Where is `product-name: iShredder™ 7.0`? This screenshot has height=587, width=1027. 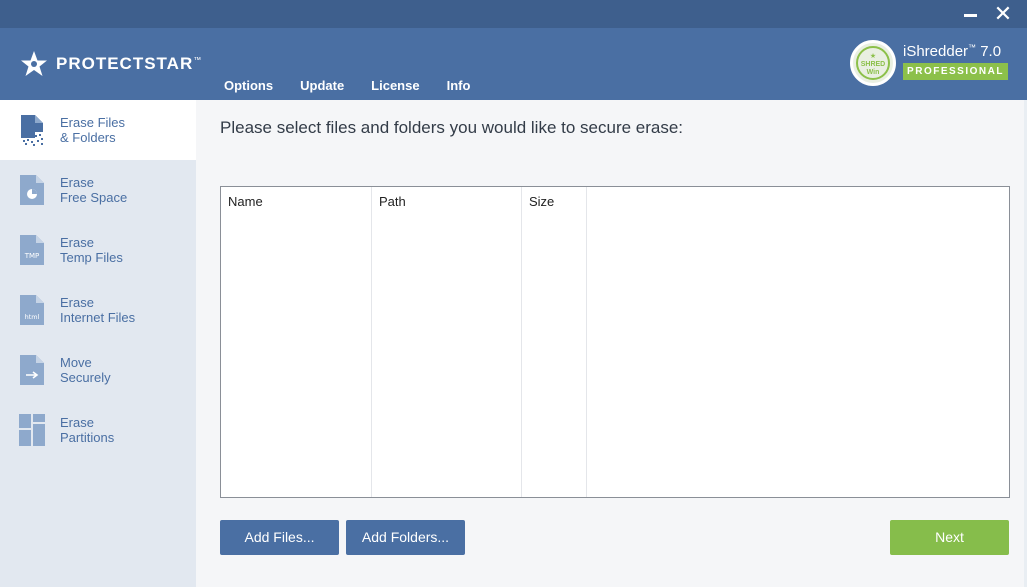
product-name: iShredder™ 7.0 is located at coordinates (952, 51).